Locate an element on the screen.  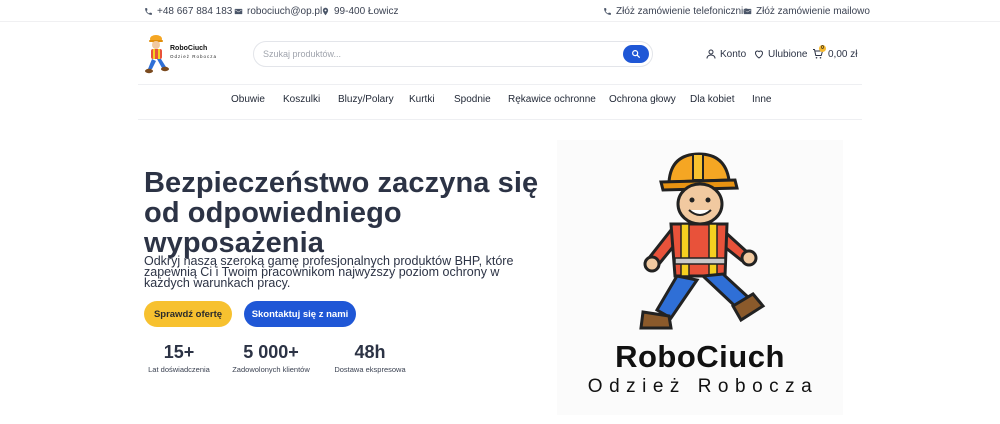
search-icon is located at coordinates (636, 54).